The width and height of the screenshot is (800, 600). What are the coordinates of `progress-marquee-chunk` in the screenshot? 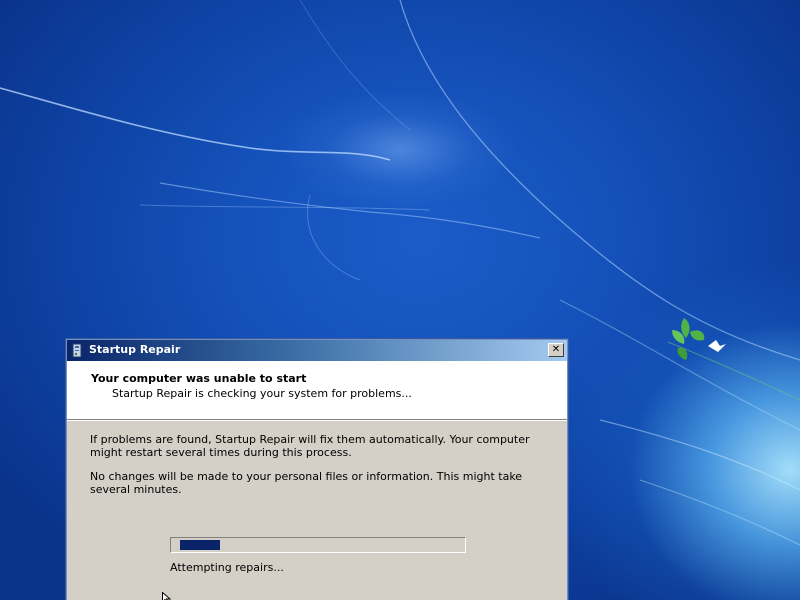 It's located at (200, 545).